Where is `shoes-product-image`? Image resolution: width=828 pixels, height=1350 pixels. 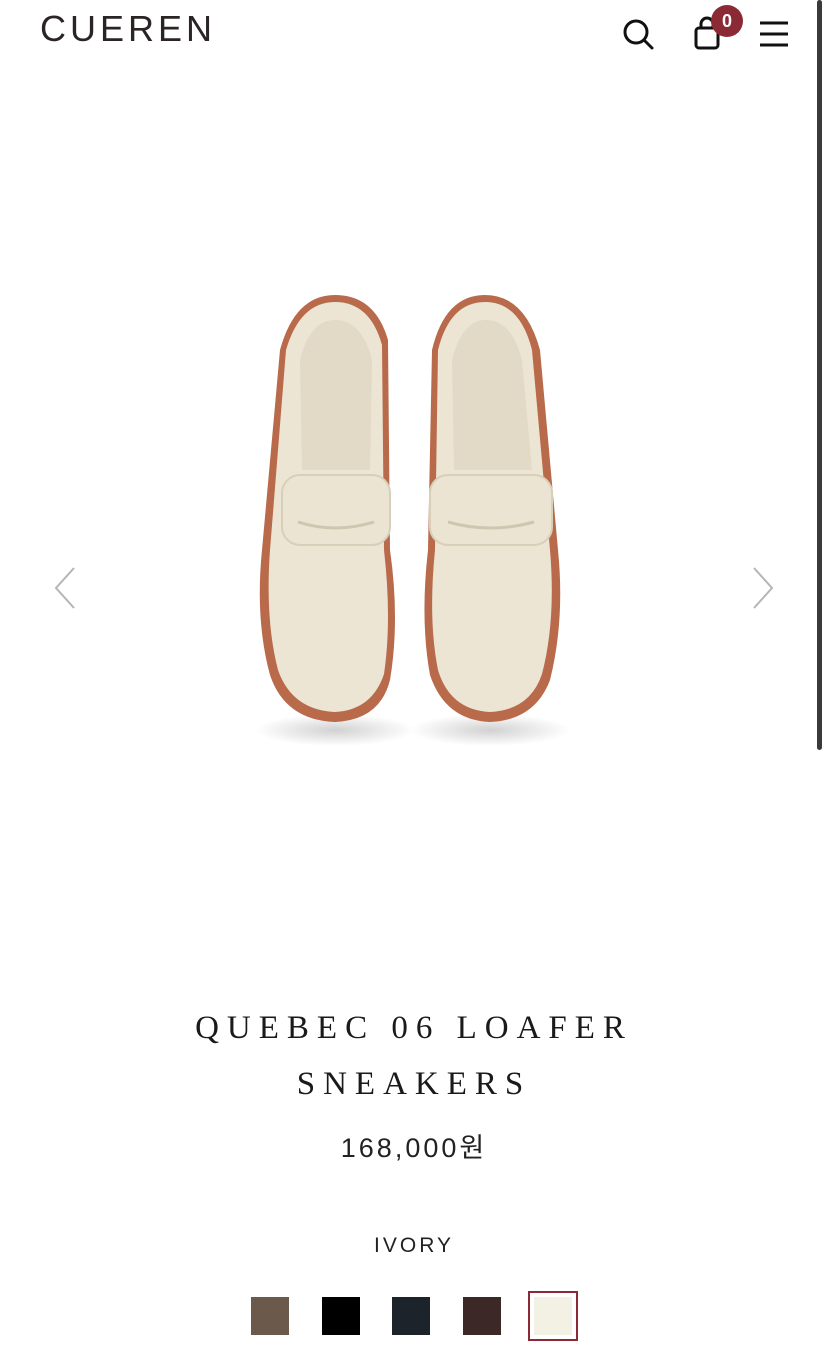
shoes-product-image is located at coordinates (412, 520).